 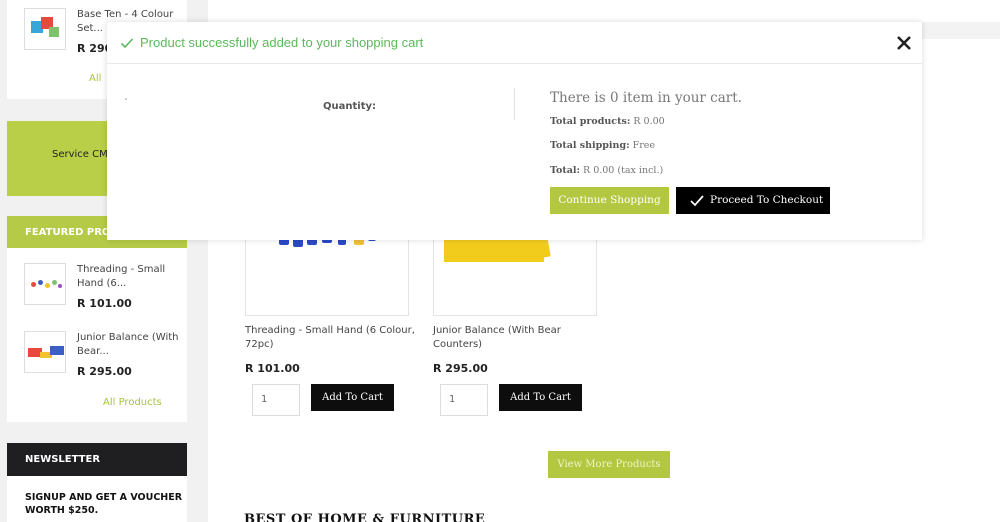 I want to click on newsletter-heading: NEWSLETTER, so click(x=97, y=459).